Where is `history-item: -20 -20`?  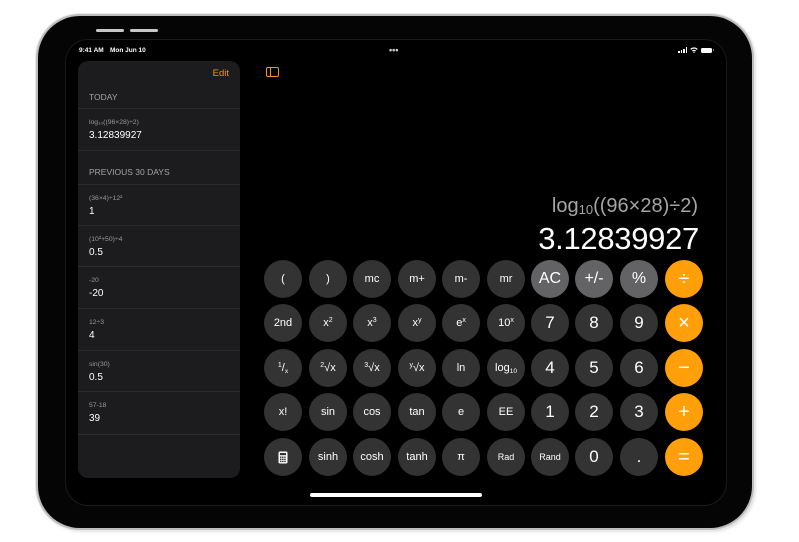 history-item: -20 -20 is located at coordinates (159, 287).